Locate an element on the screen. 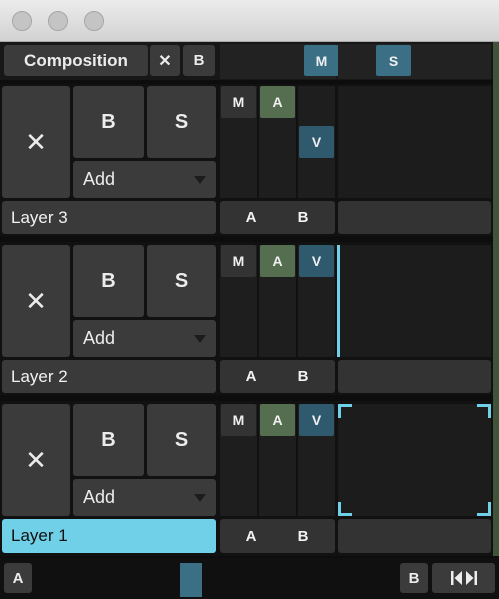  layer-1-audio-button: A is located at coordinates (277, 420).